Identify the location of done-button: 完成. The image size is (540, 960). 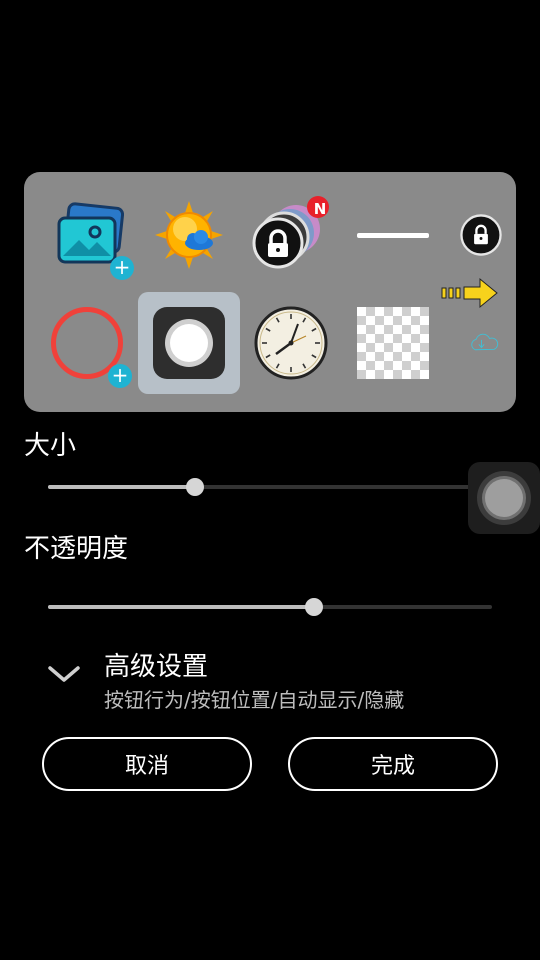
(393, 764).